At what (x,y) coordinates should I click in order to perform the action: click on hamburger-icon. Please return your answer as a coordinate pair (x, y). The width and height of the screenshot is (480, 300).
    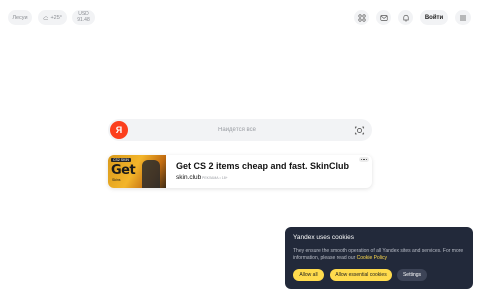
    Looking at the image, I should click on (463, 17).